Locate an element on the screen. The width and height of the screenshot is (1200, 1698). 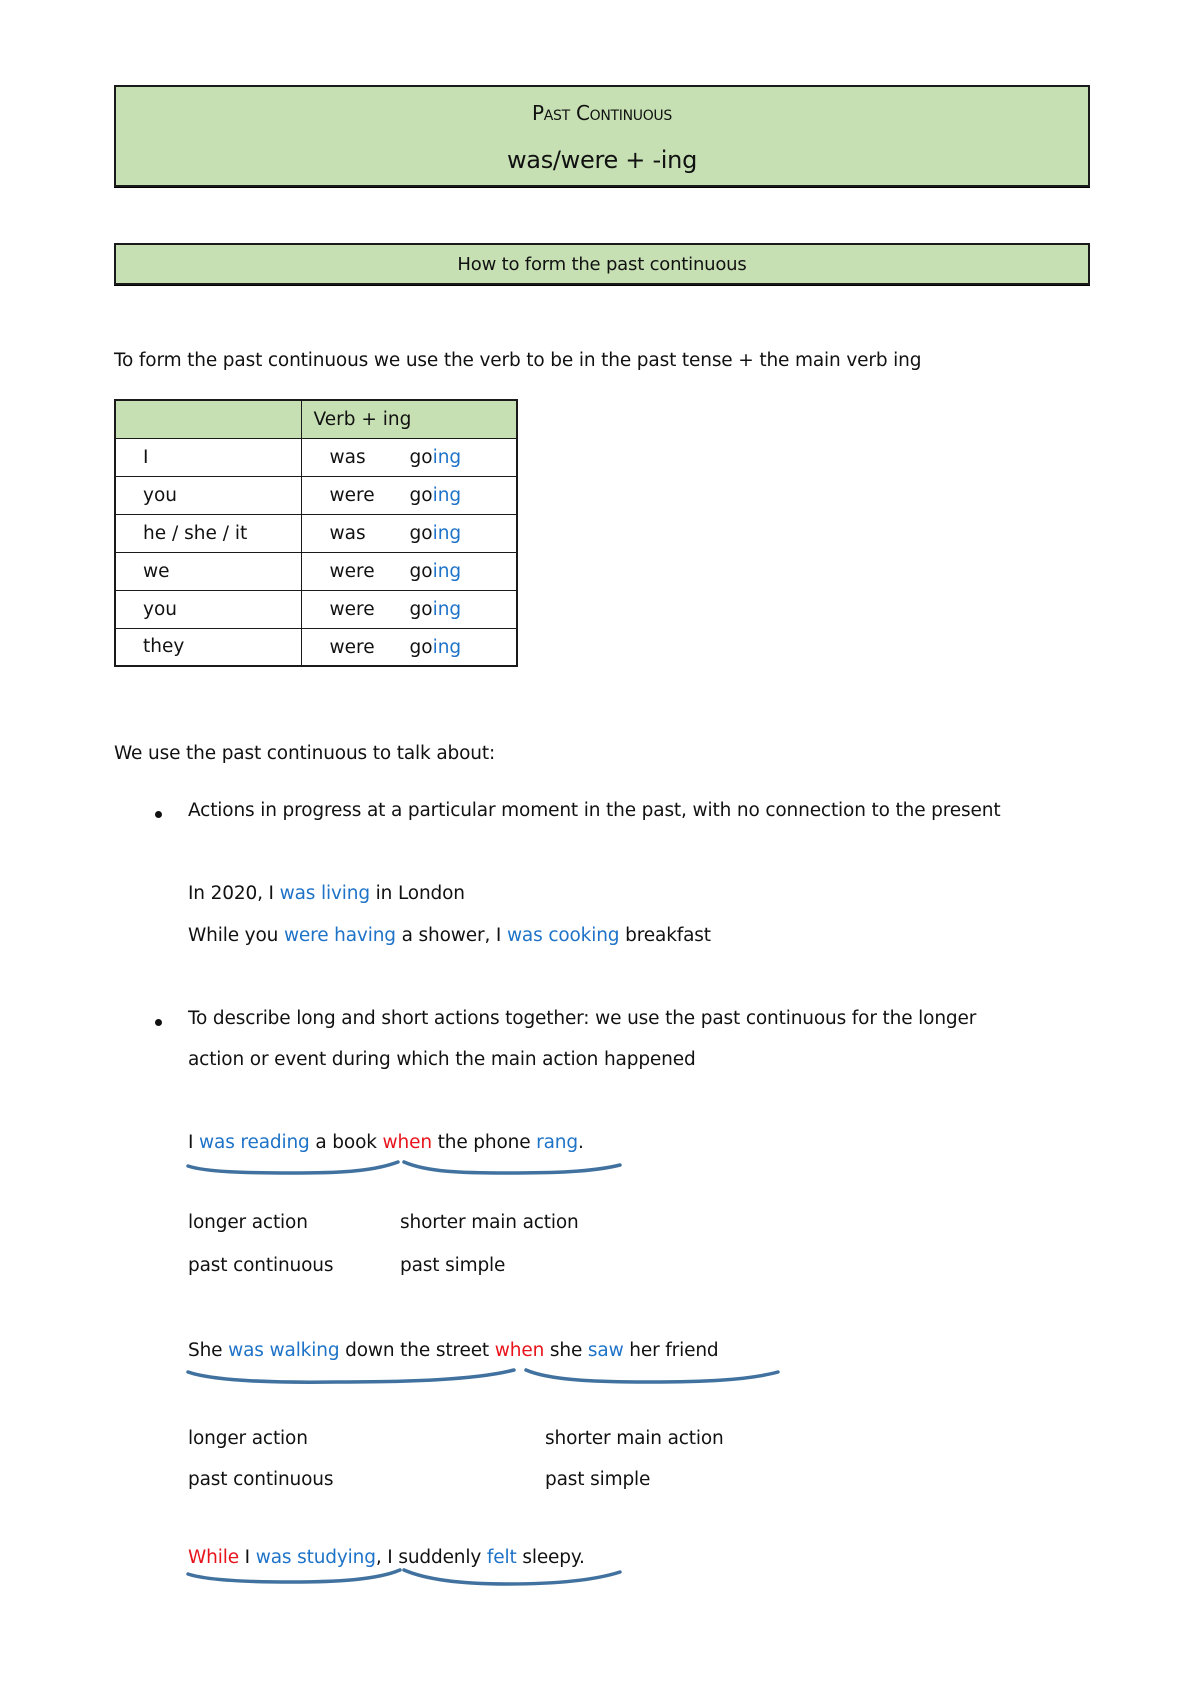
table-header-row: Verb + ing is located at coordinates (316, 419).